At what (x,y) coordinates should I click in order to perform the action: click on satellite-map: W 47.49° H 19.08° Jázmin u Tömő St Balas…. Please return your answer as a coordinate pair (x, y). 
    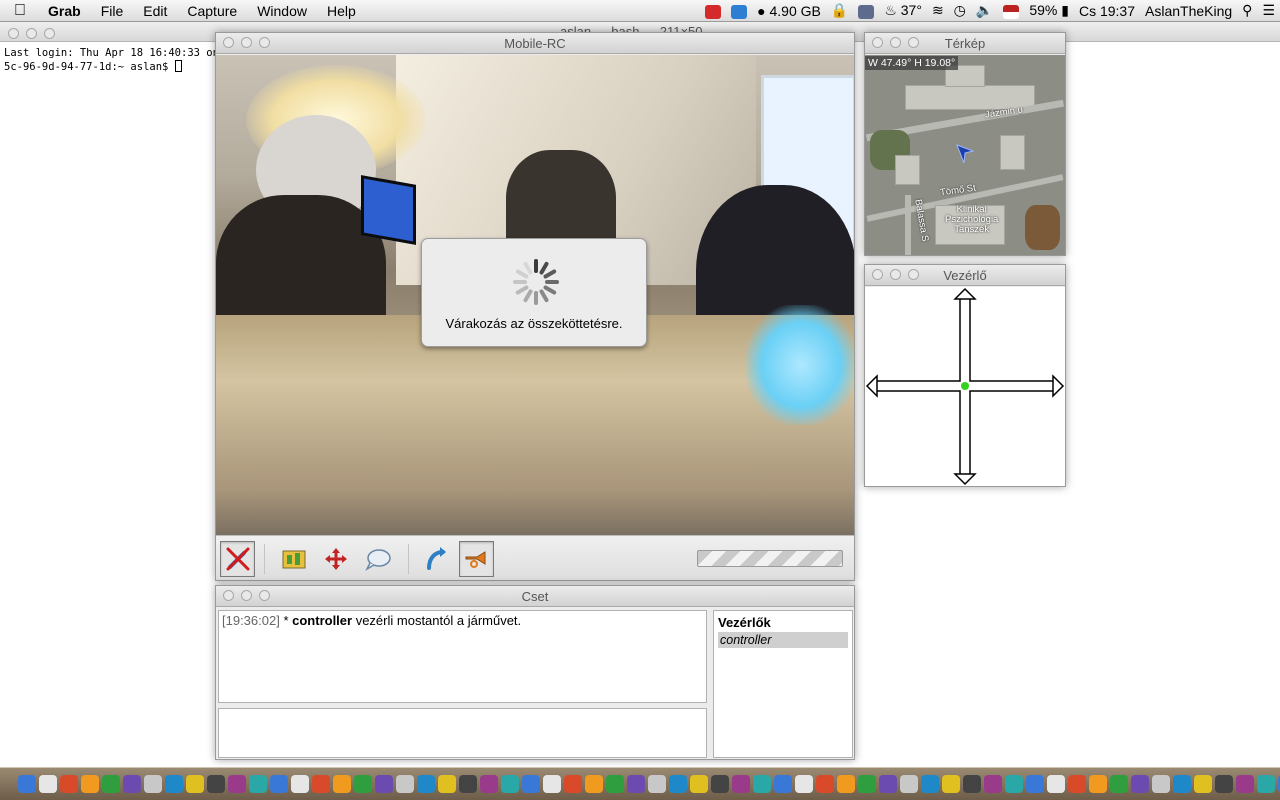
    Looking at the image, I should click on (965, 155).